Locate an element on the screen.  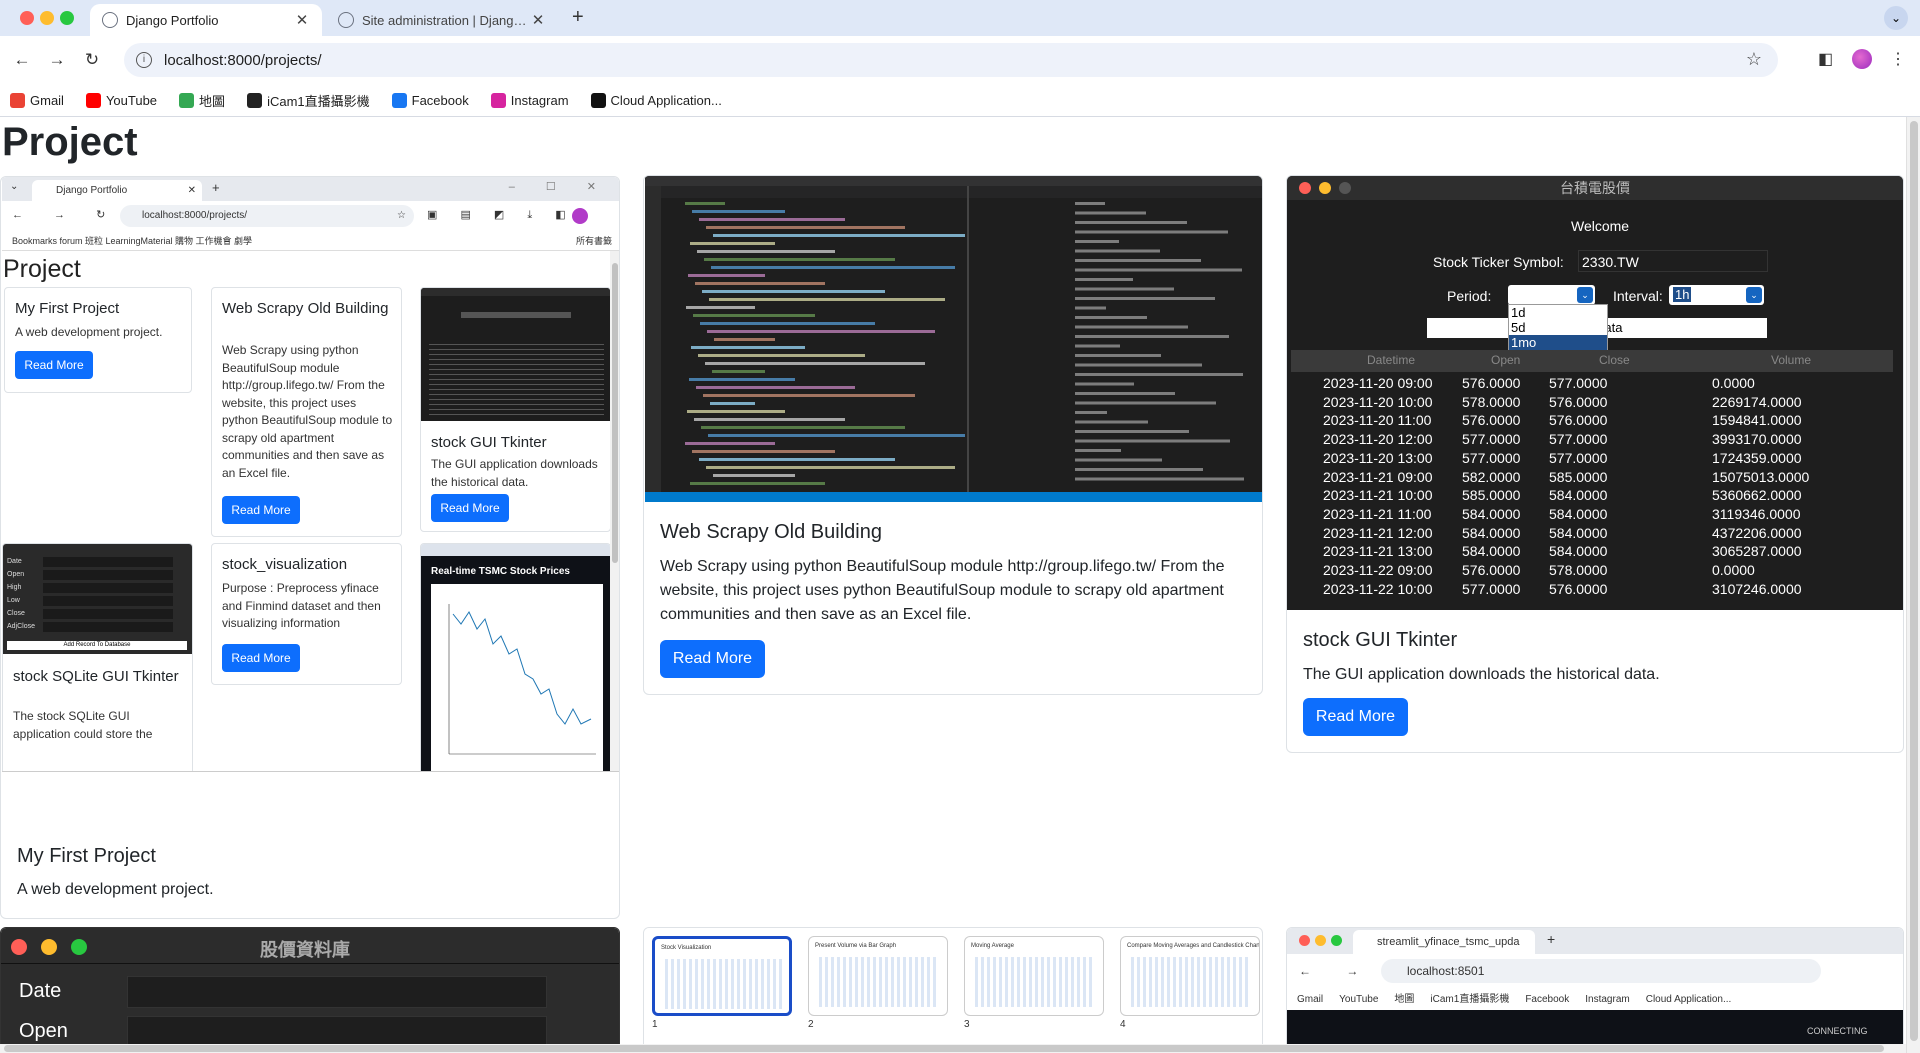
tk-cell: 2023-11-20 12:00 is located at coordinates (1378, 439).